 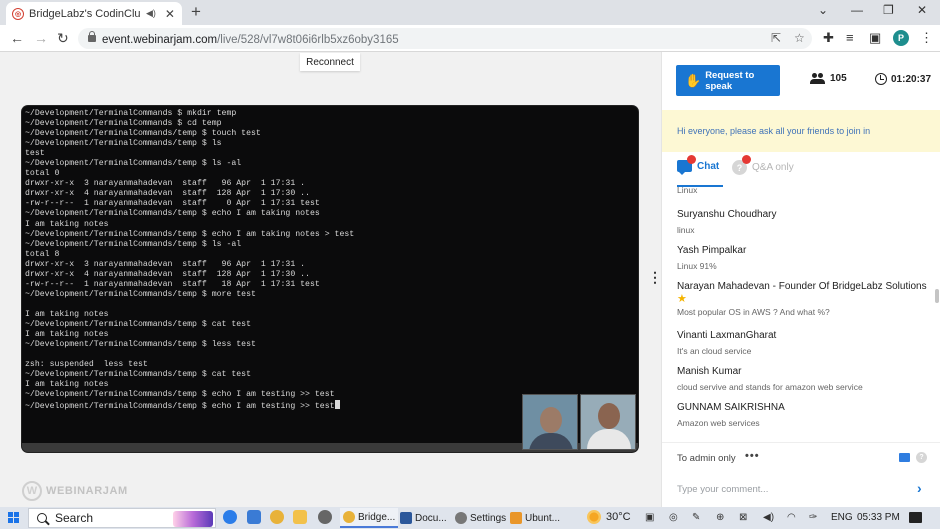 What do you see at coordinates (878, 517) in the screenshot?
I see `clock: 05:33 PM` at bounding box center [878, 517].